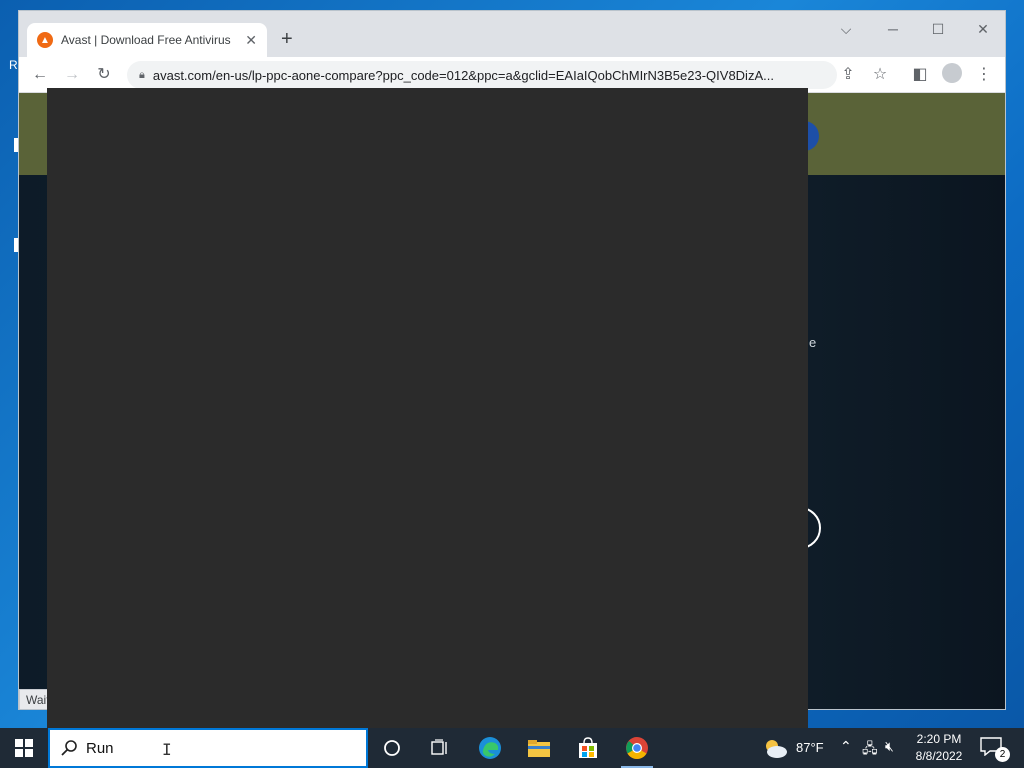  I want to click on reload-button: ↻, so click(104, 75).